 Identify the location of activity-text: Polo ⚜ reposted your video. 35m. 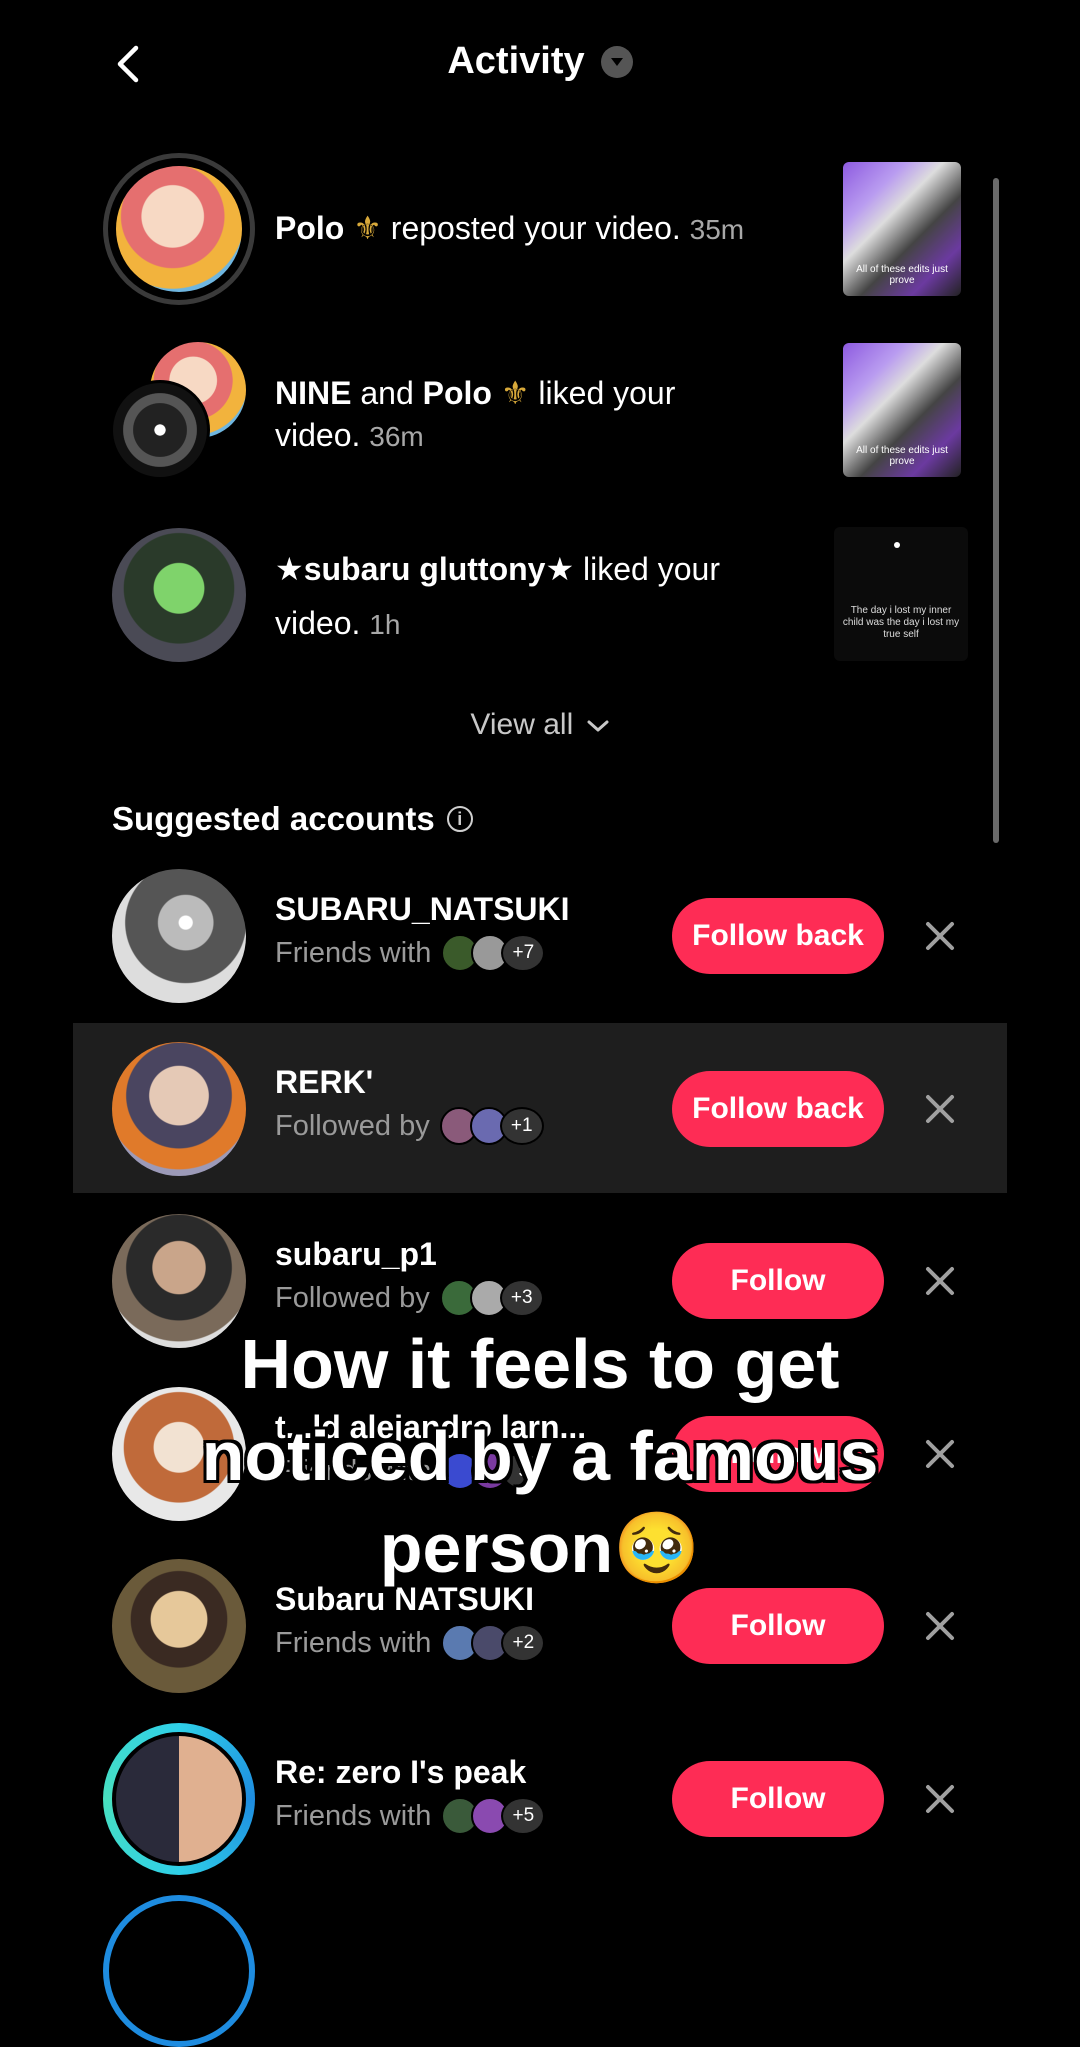
(509, 229).